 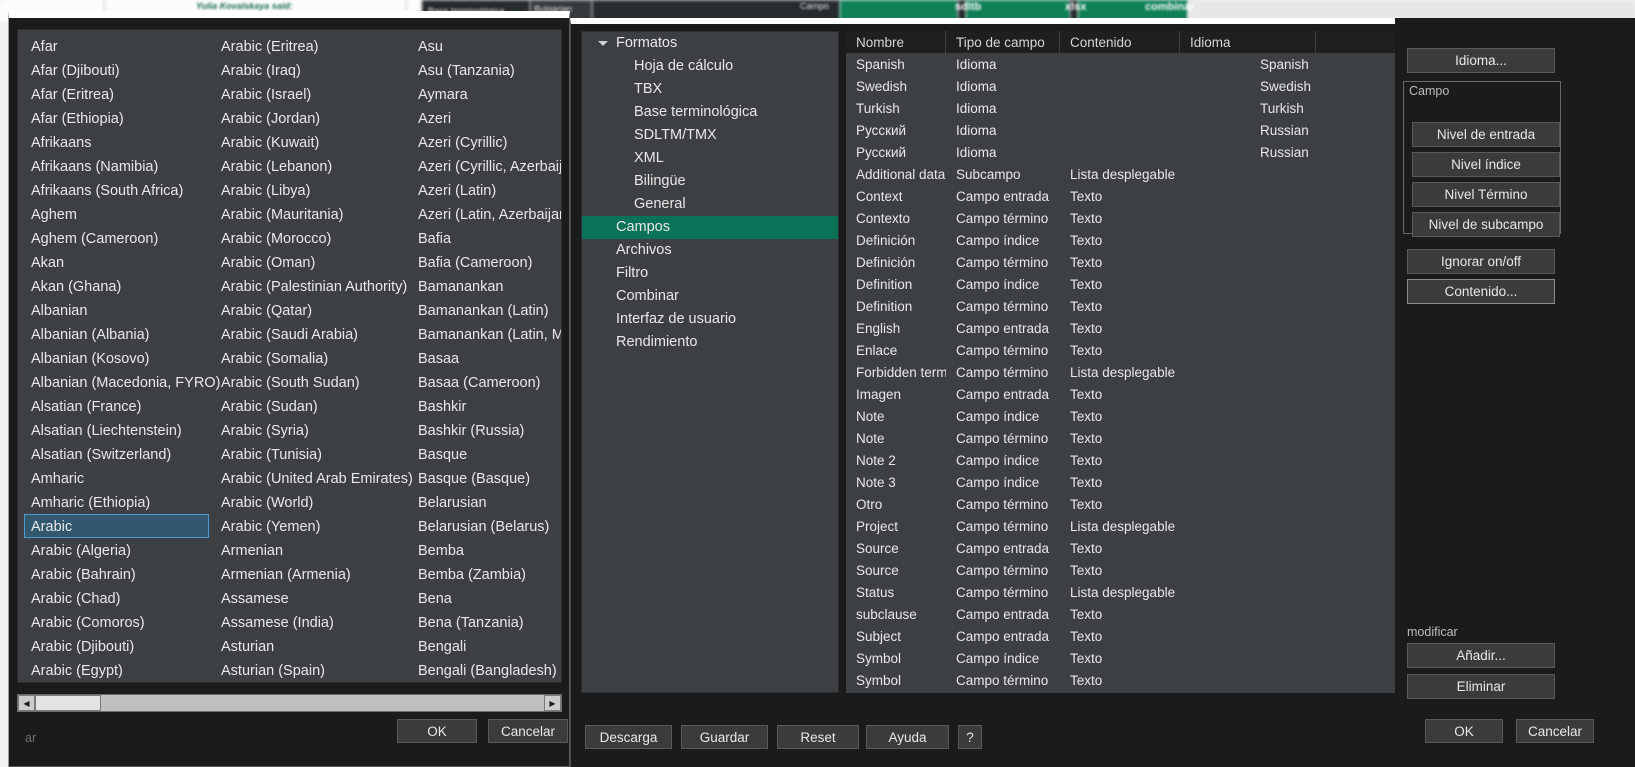 I want to click on scrollbar-track, so click(x=289, y=703).